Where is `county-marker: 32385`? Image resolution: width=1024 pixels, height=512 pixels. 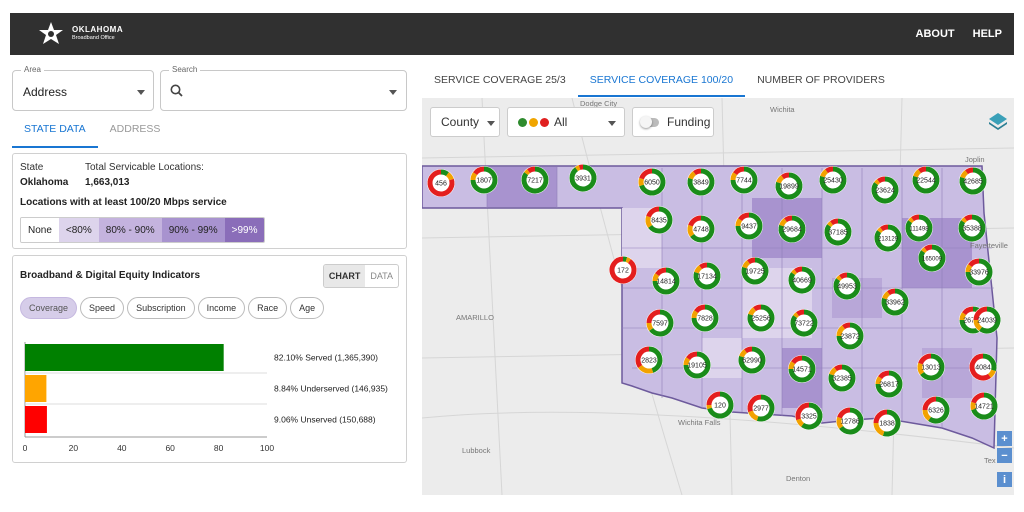
county-marker: 32385 is located at coordinates (842, 378).